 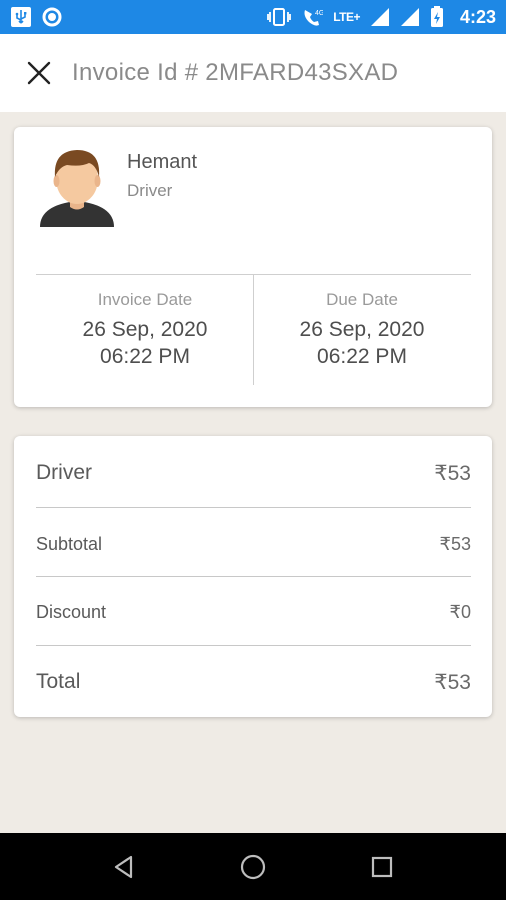 I want to click on bill-row-label: Discount, so click(x=71, y=611).